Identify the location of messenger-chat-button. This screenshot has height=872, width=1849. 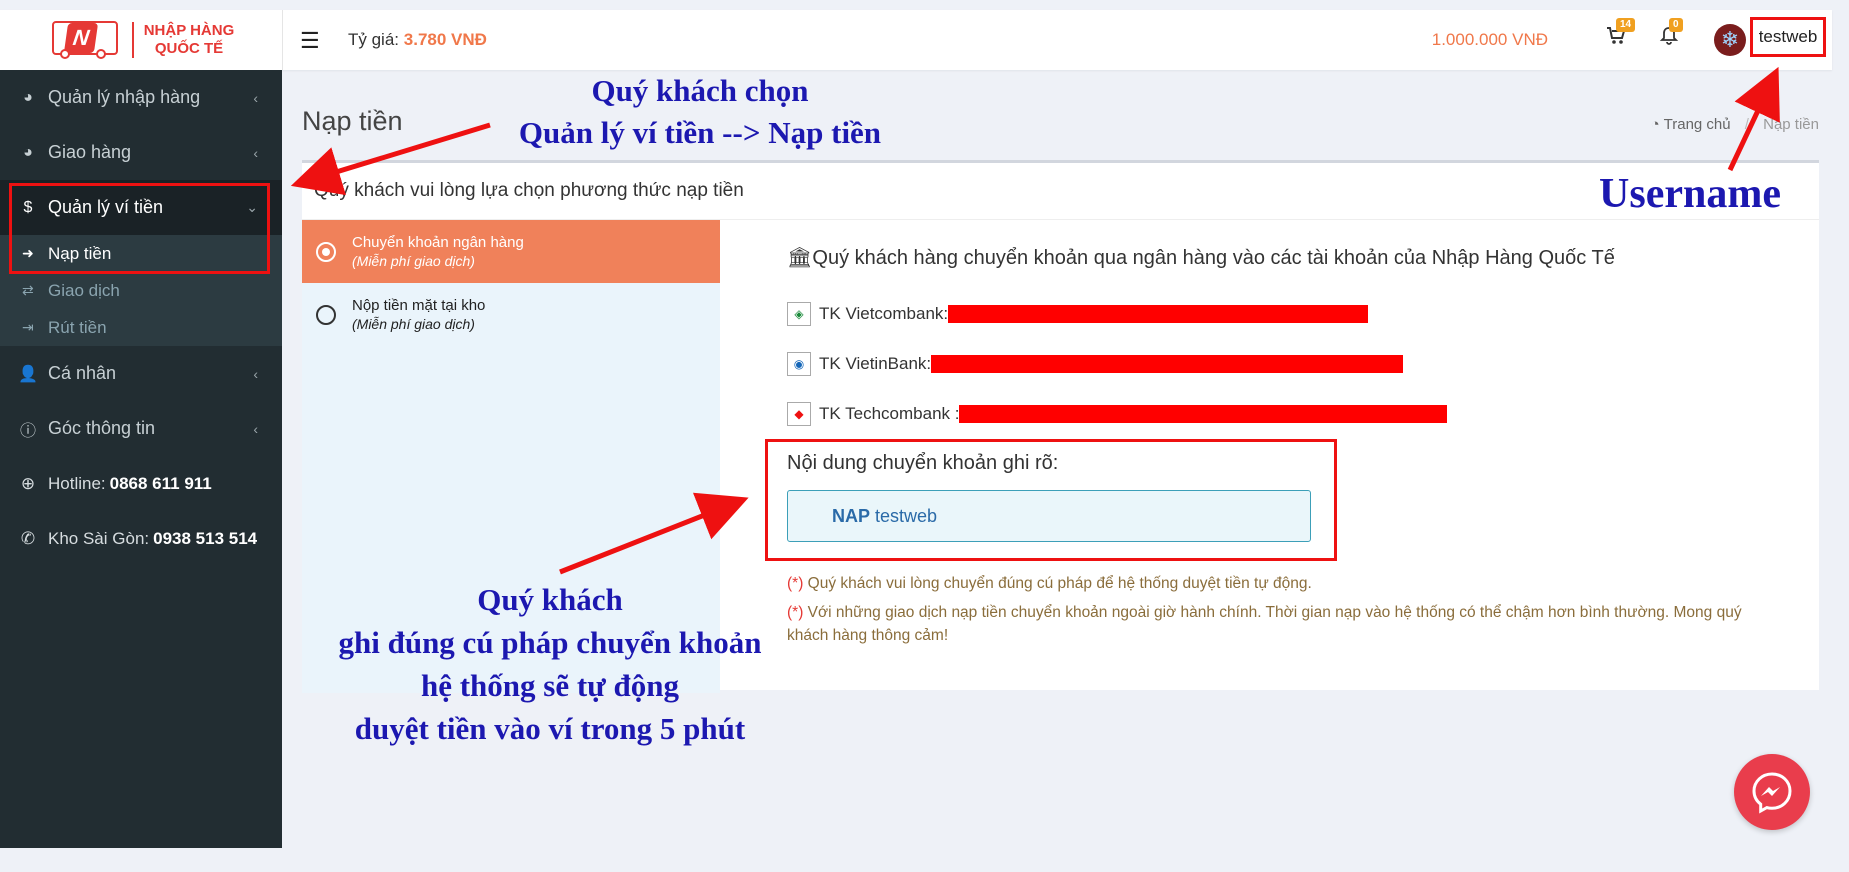
(1772, 792).